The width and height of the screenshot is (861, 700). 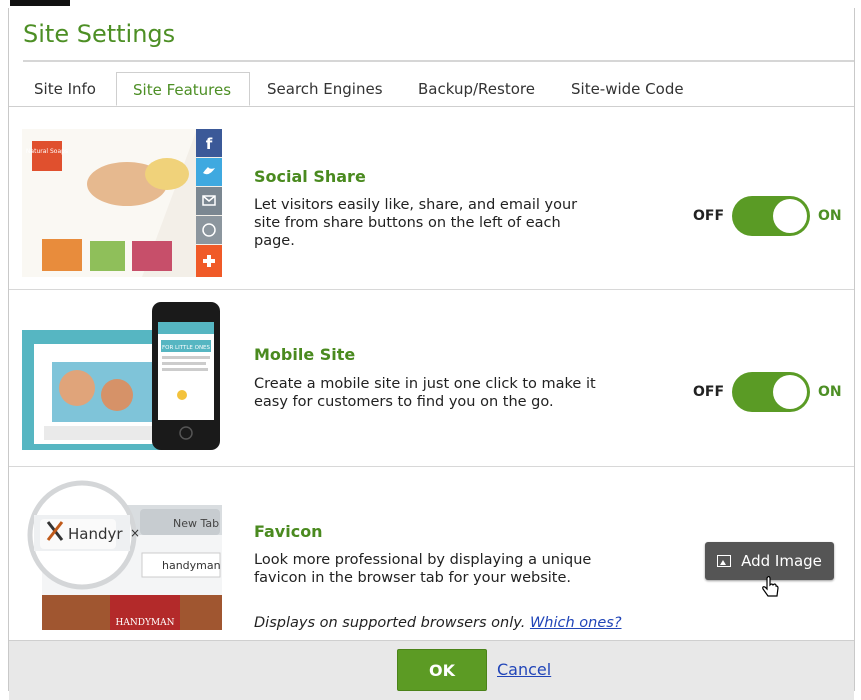 I want to click on tab-site-info: Site Info, so click(x=65, y=89).